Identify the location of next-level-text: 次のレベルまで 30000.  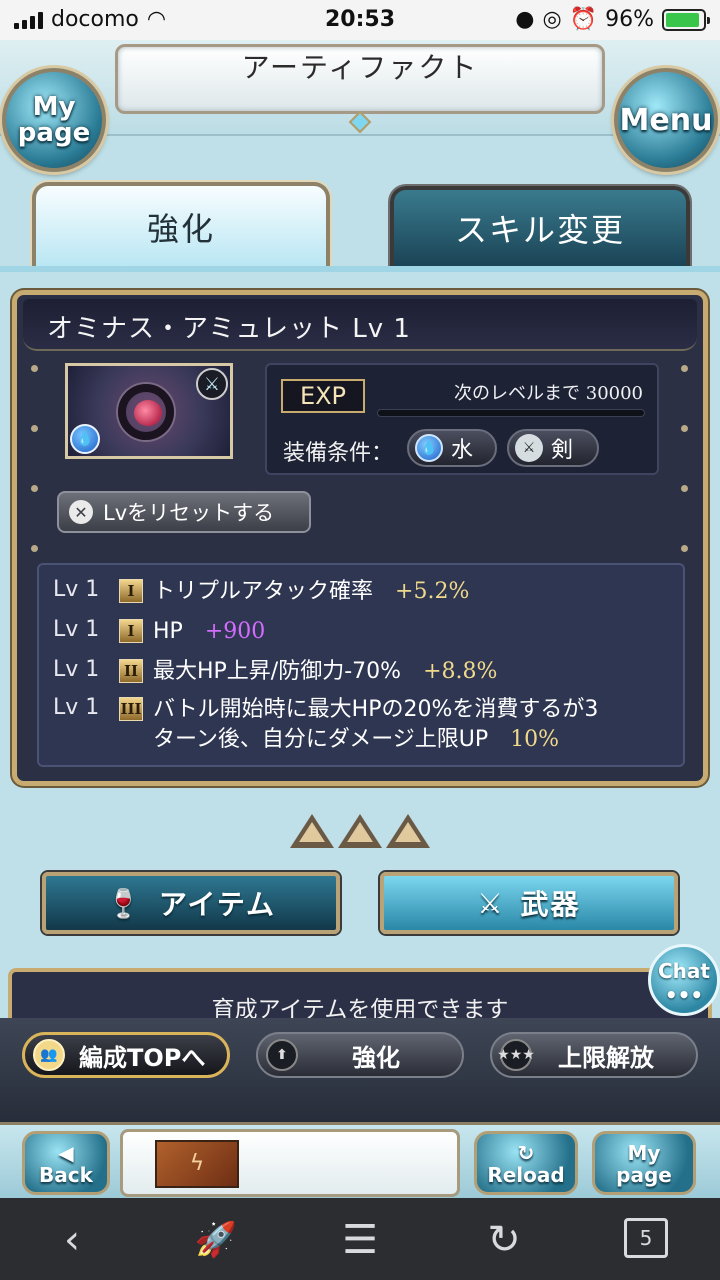
(548, 393).